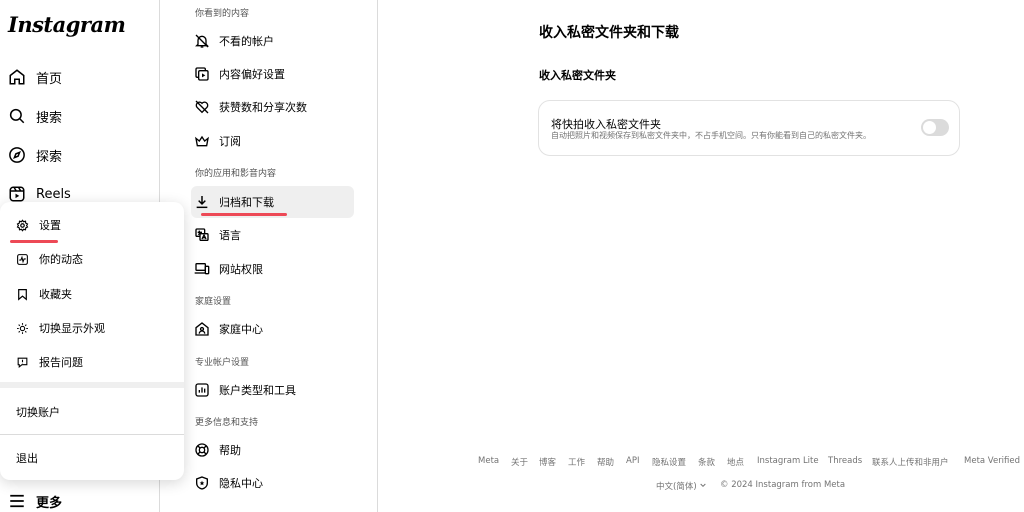  I want to click on more-item-report-problem: 报告问题, so click(49, 362).